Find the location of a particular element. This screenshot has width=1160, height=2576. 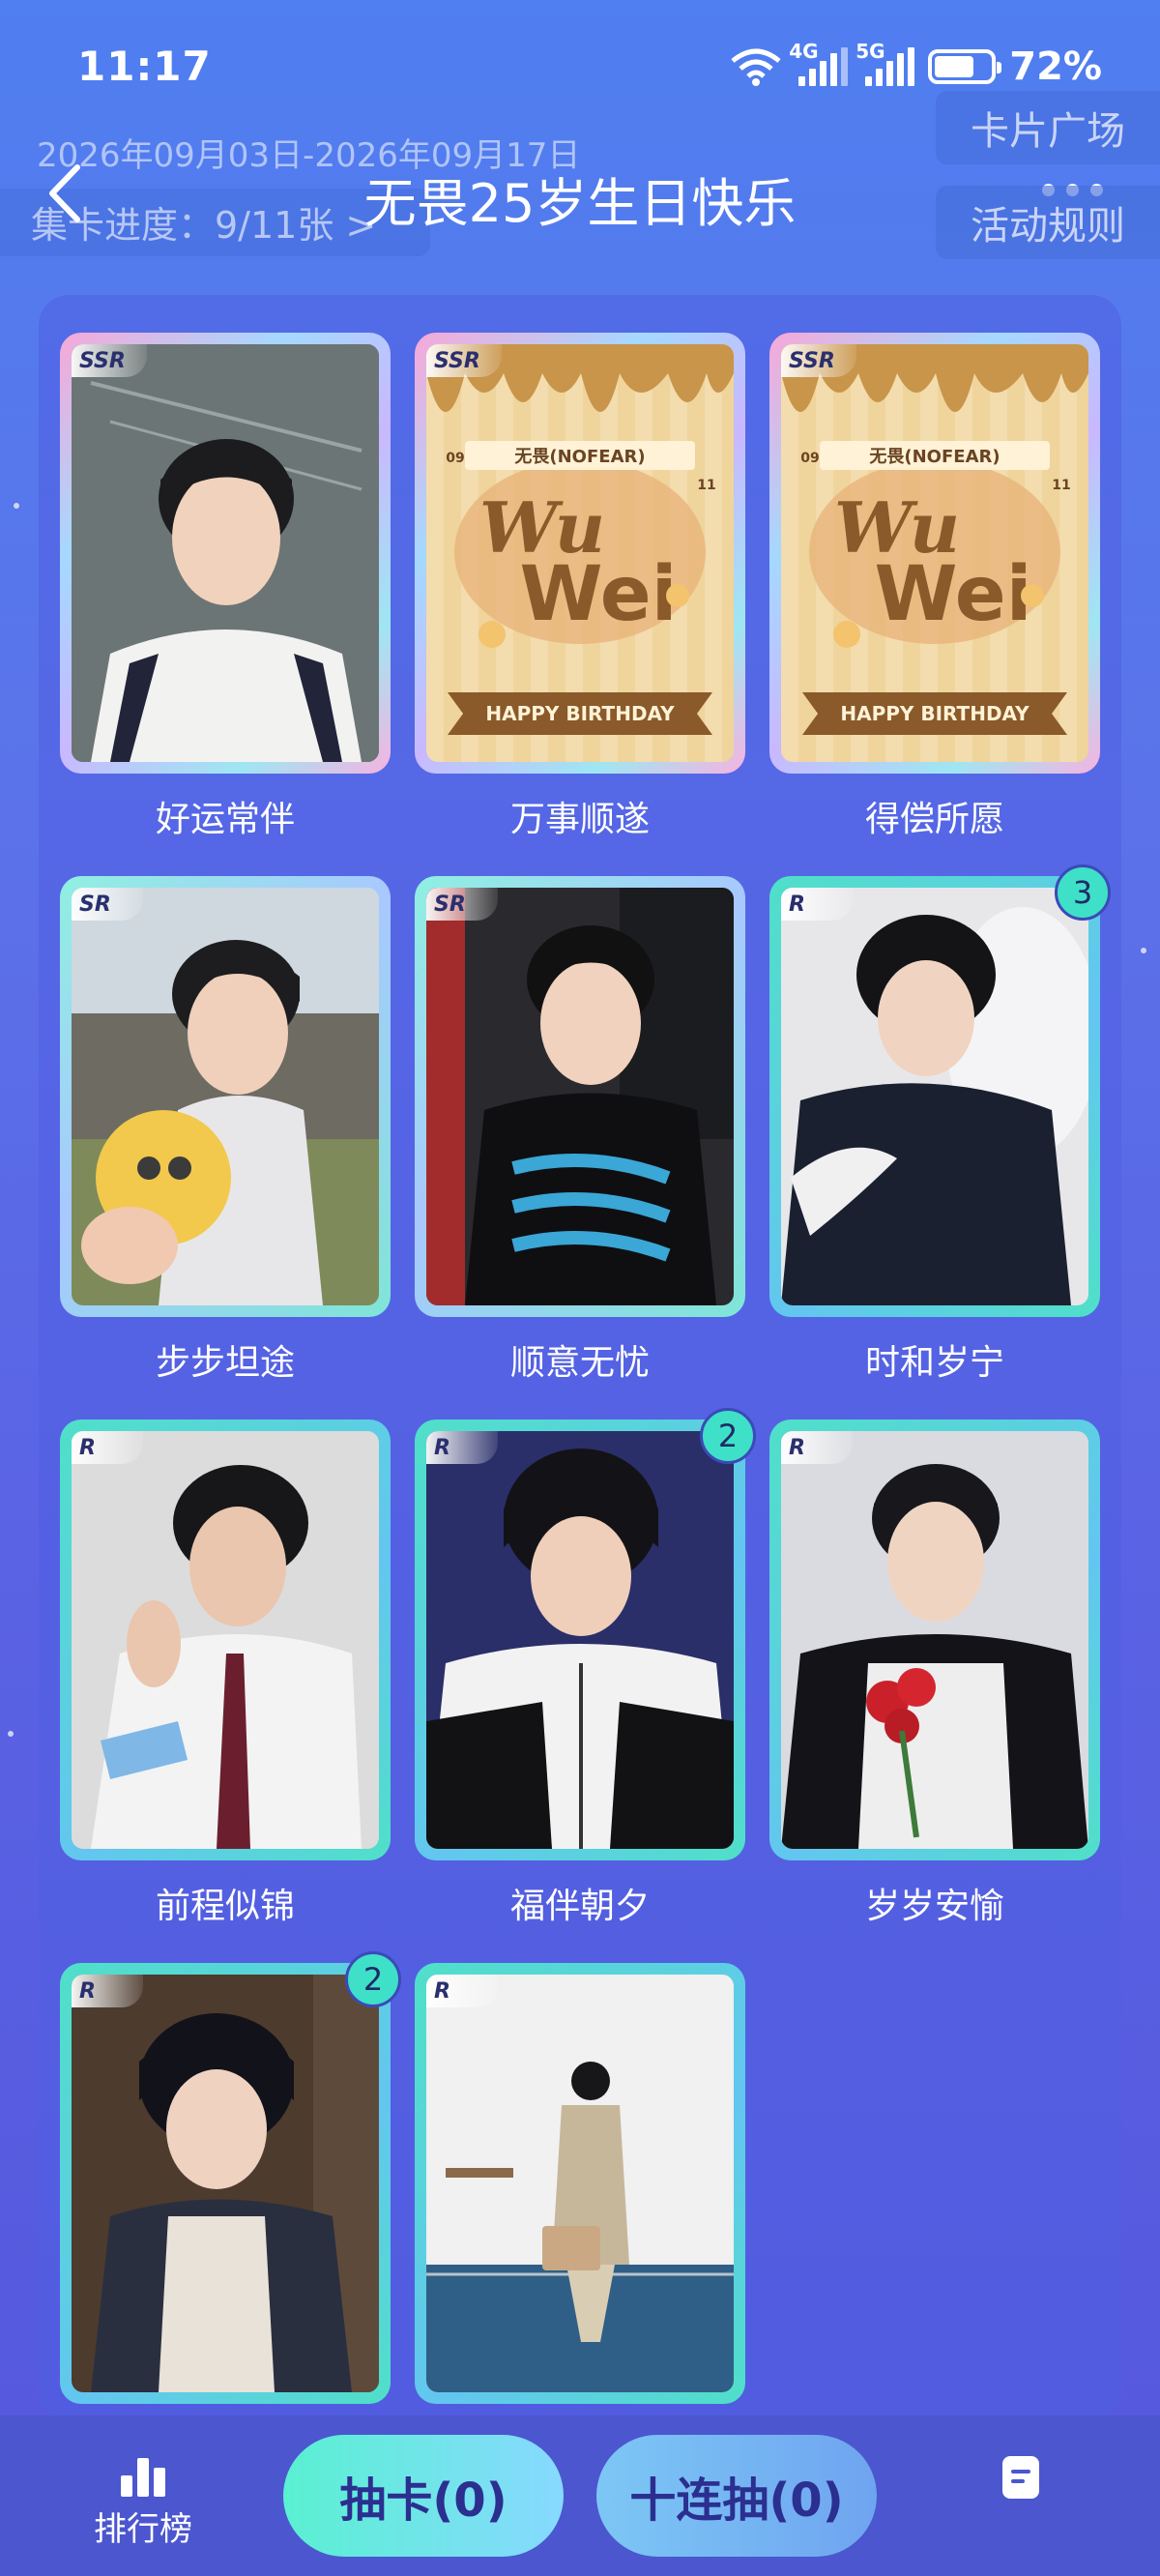

card-name: 顺意无忧 is located at coordinates (579, 1363).